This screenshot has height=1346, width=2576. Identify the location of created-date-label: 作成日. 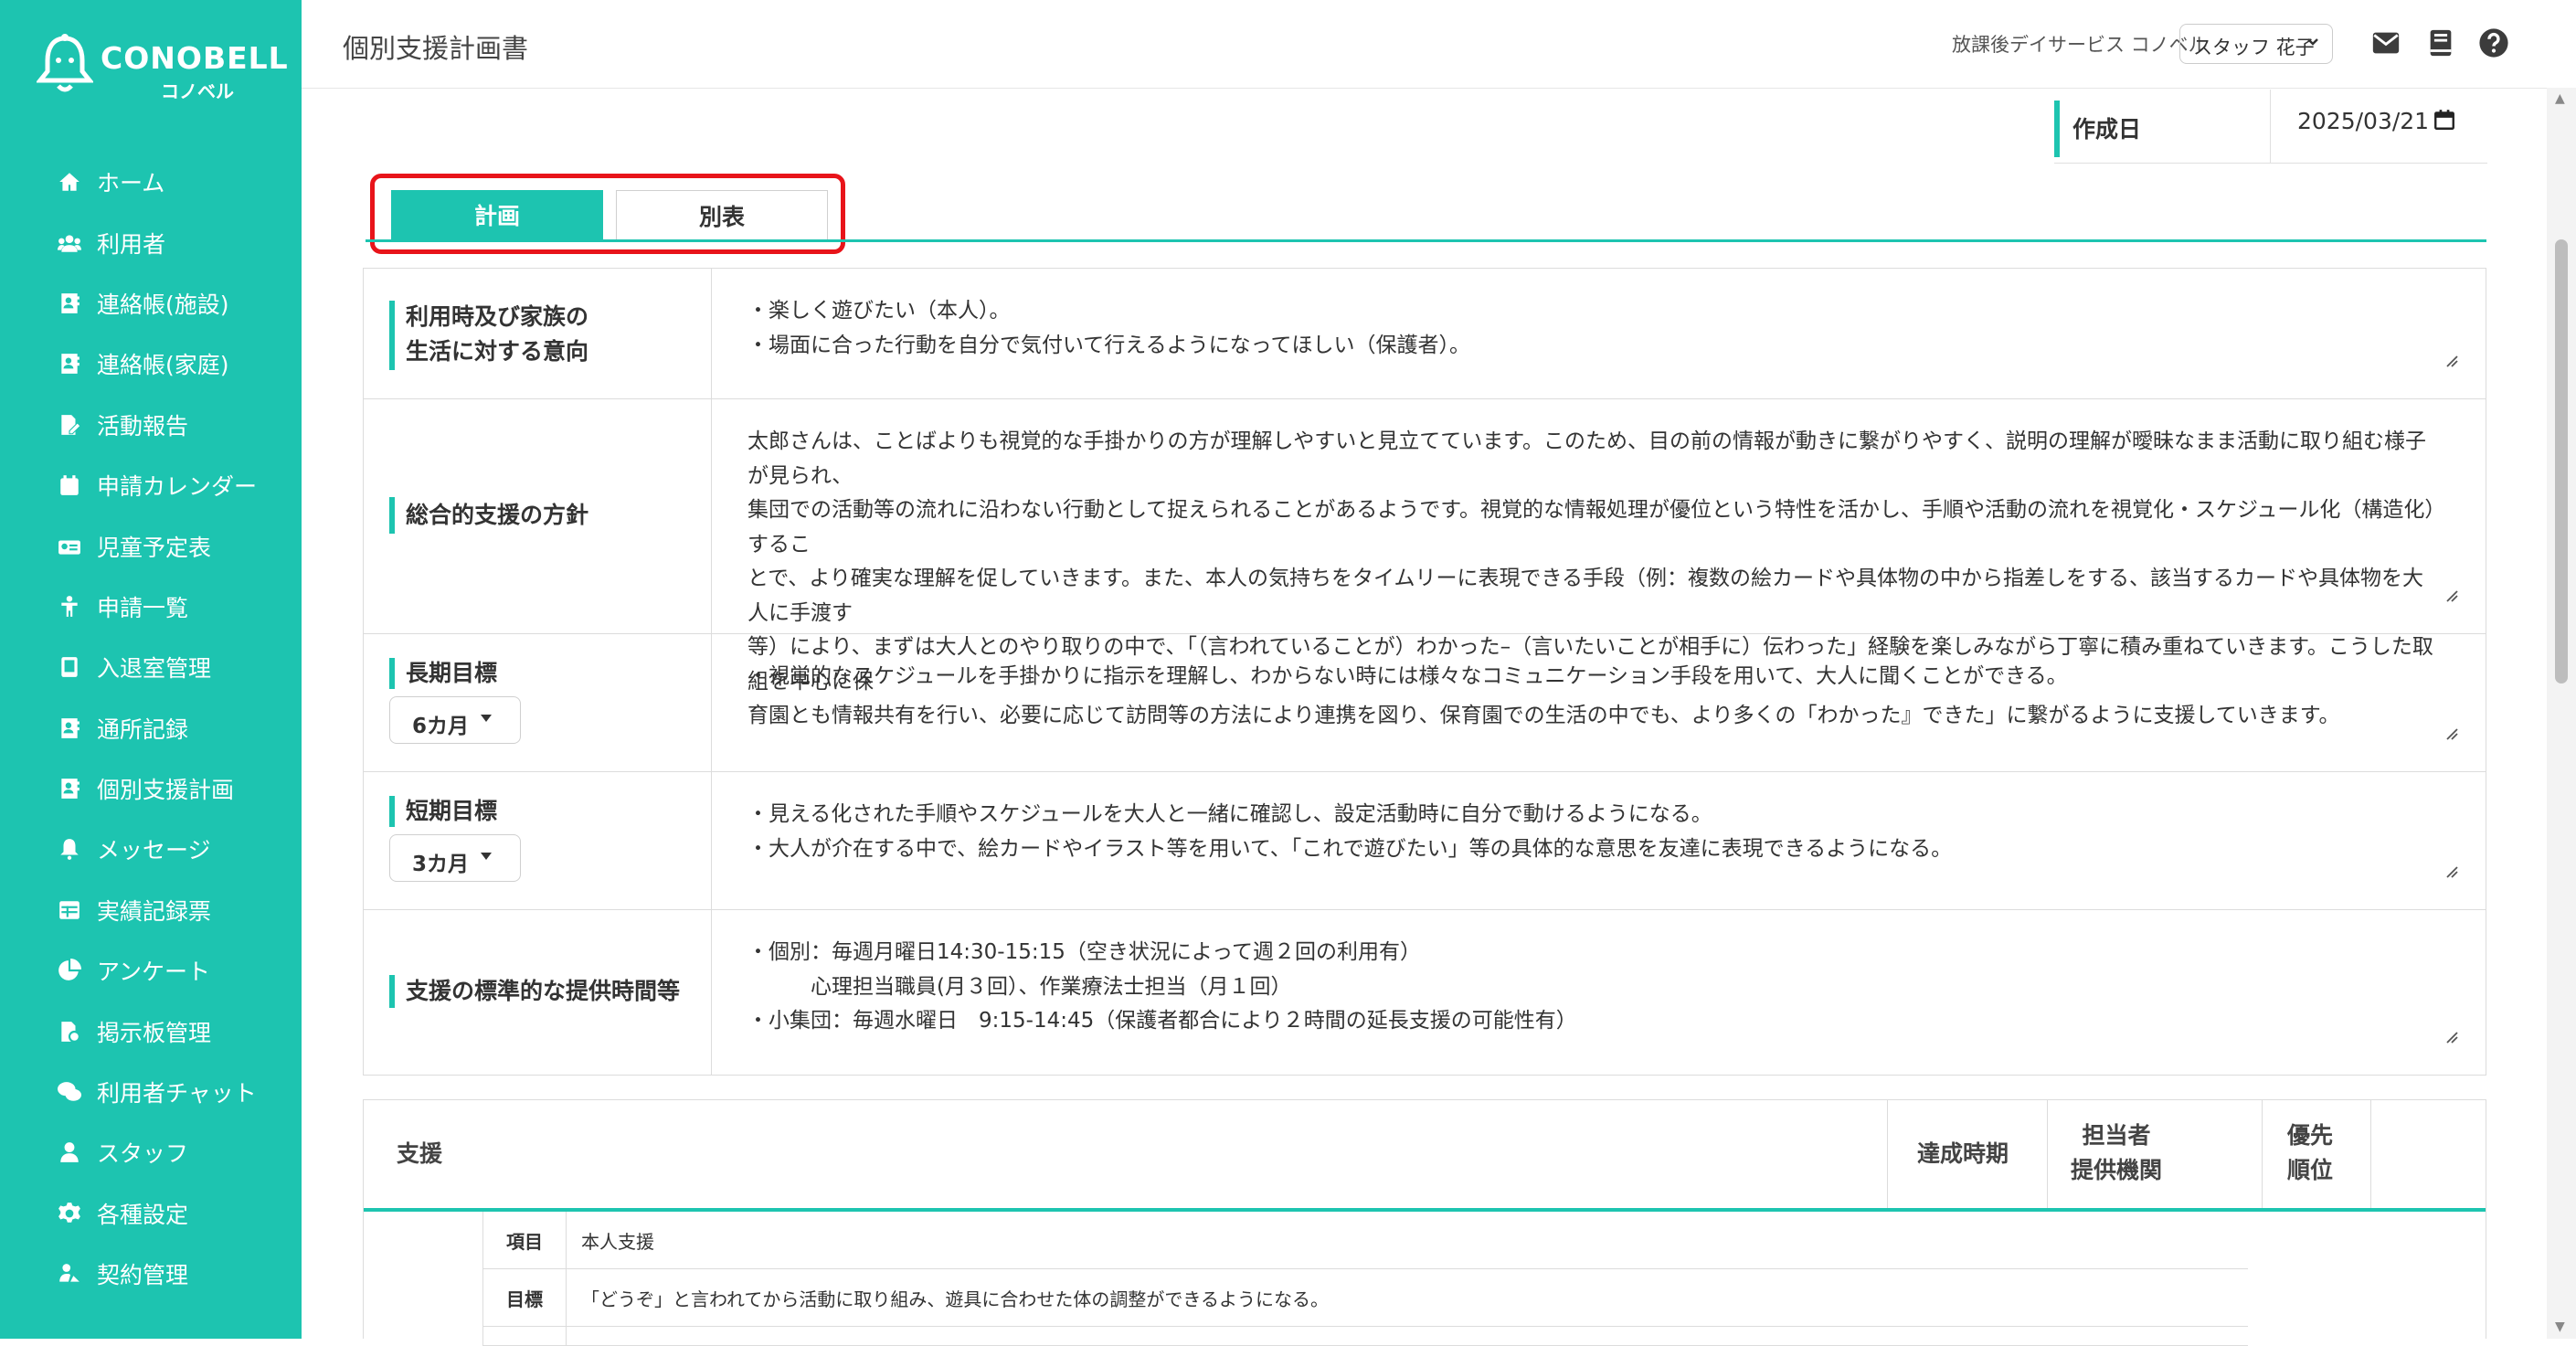
(2162, 129).